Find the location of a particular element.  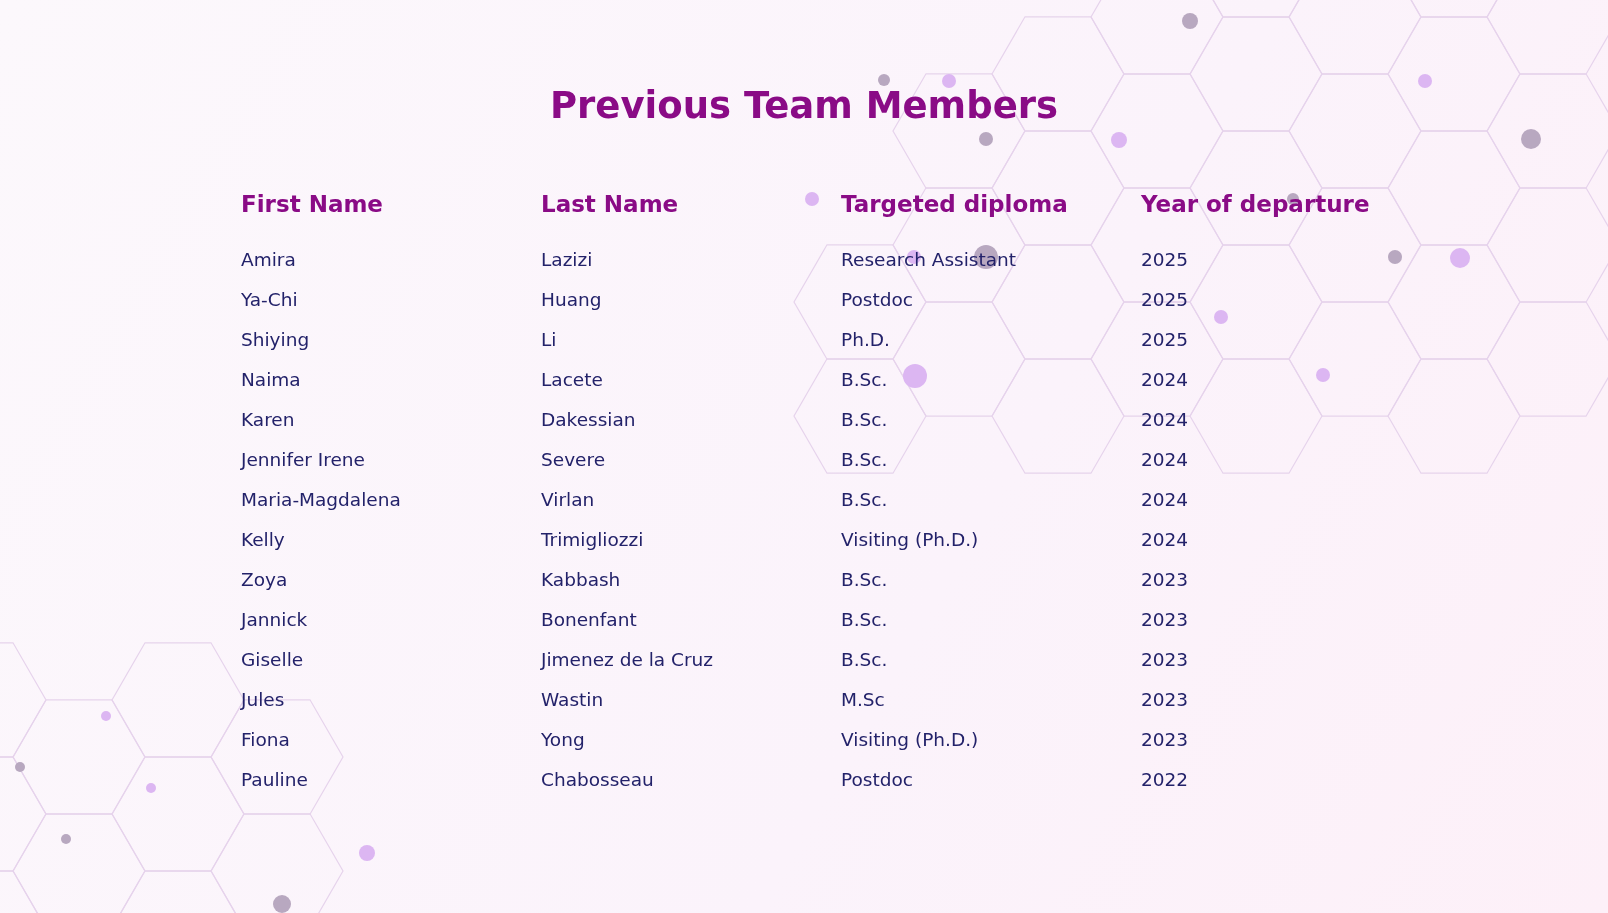

table-cell-text: Li is located at coordinates (549, 340).